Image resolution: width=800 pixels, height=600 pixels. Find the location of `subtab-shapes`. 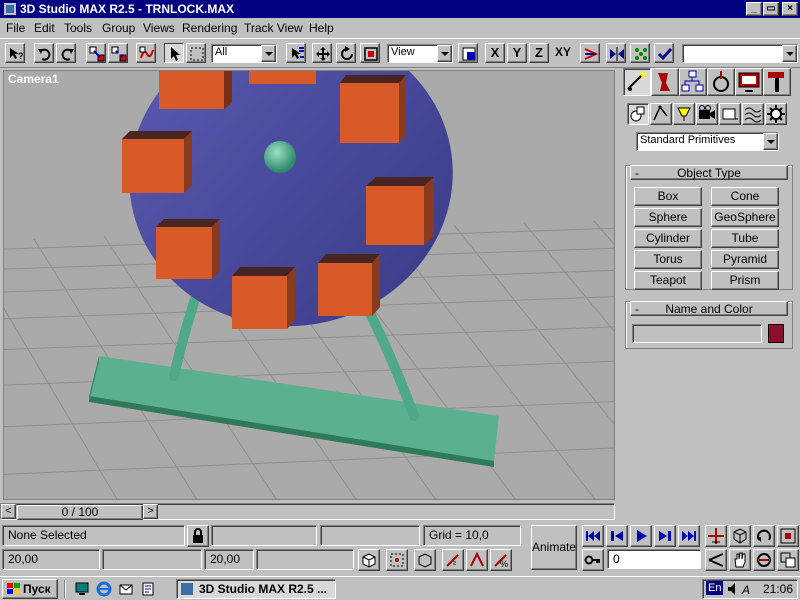

subtab-shapes is located at coordinates (661, 114).